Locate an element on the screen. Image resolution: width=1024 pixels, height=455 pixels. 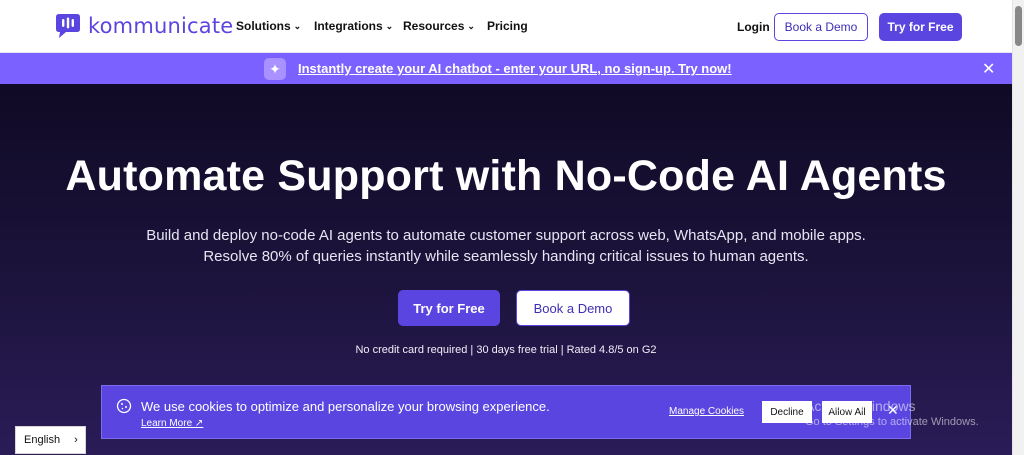
nav-resources: Resources ⌄ is located at coordinates (439, 26).